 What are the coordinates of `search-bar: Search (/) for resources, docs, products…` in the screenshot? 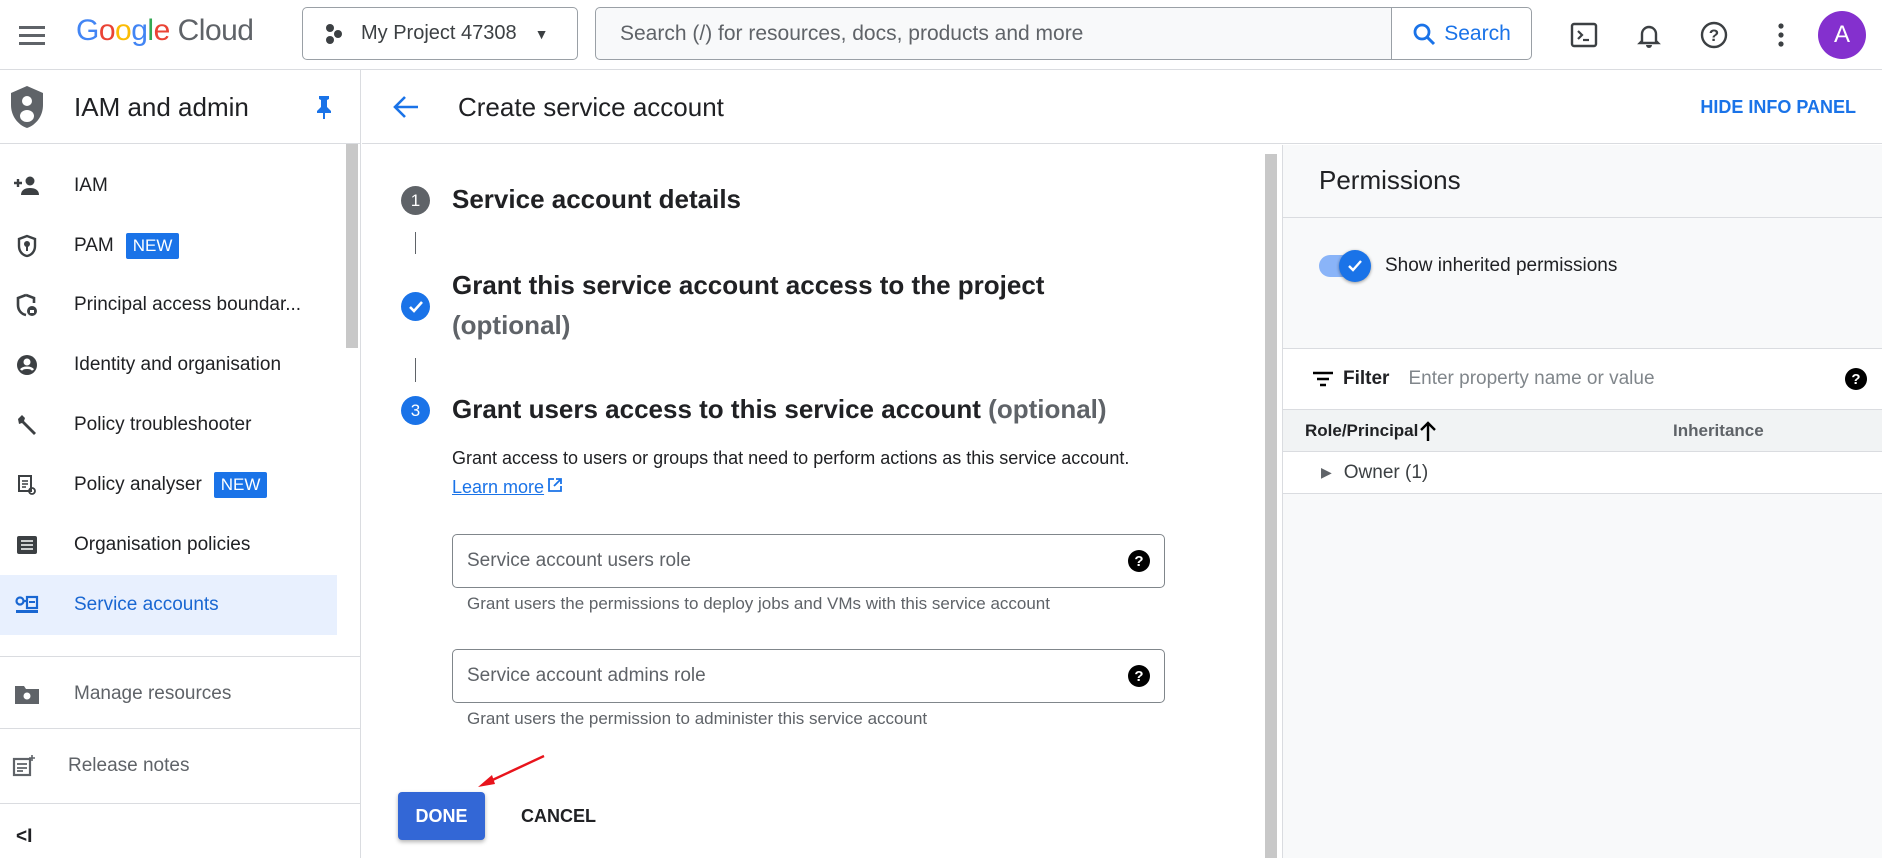 It's located at (1063, 33).